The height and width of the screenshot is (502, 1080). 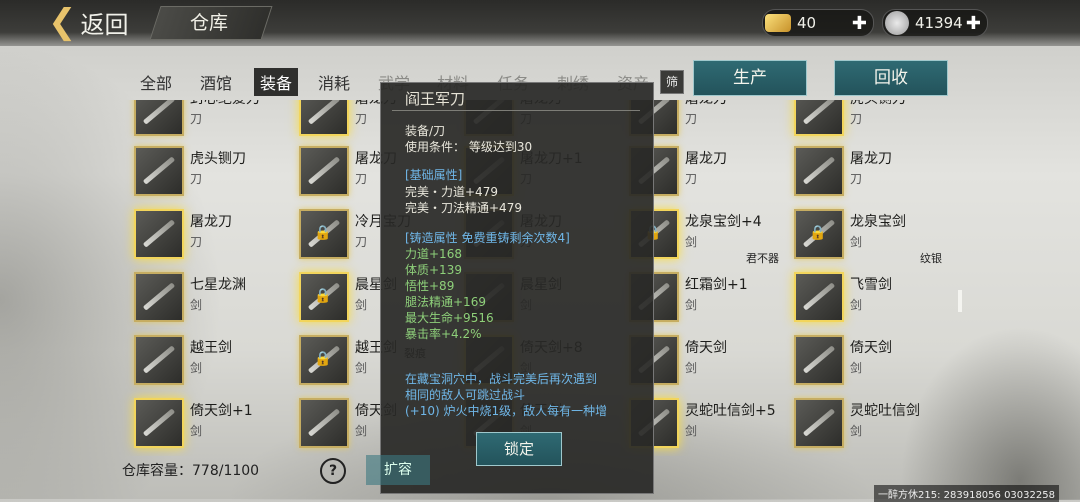 What do you see at coordinates (966, 493) in the screenshot?
I see `server-info: 一醉方休215: 283918056 03032258` at bounding box center [966, 493].